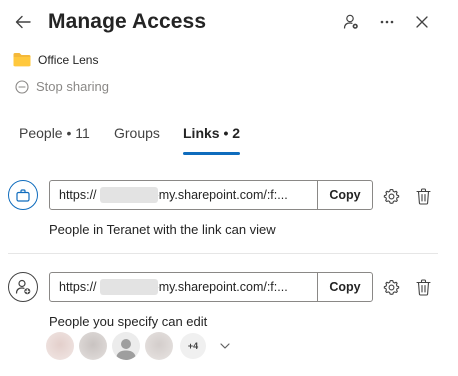 The width and height of the screenshot is (458, 376). Describe the element at coordinates (212, 140) in the screenshot. I see `tab-links: Links • 2` at that location.